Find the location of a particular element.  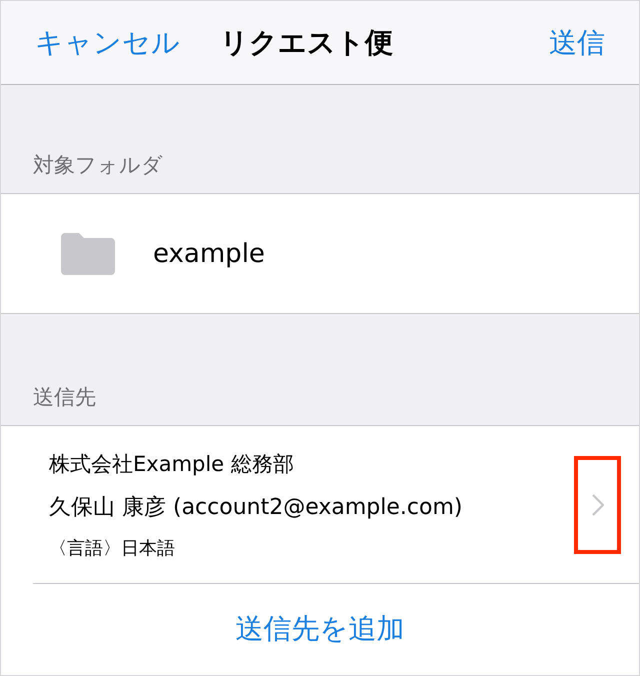

folder-icon is located at coordinates (88, 253).